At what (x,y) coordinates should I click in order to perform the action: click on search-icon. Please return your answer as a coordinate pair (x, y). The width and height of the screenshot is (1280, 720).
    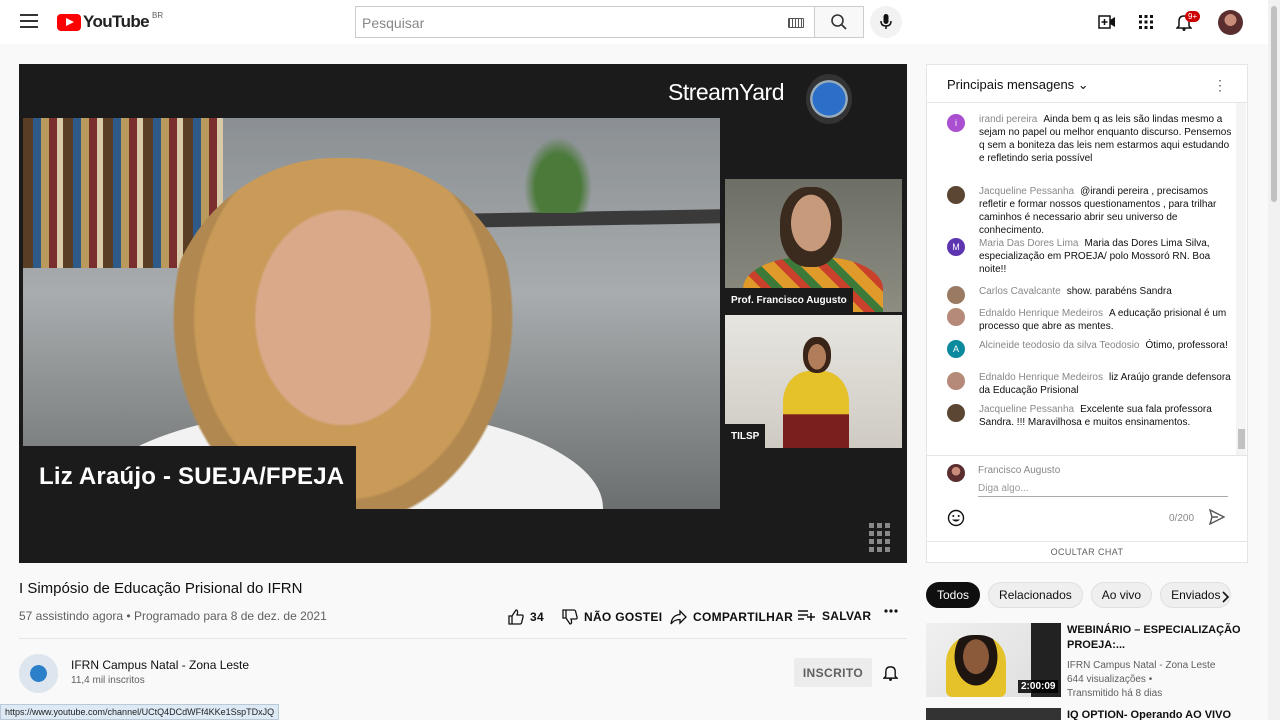
    Looking at the image, I should click on (839, 22).